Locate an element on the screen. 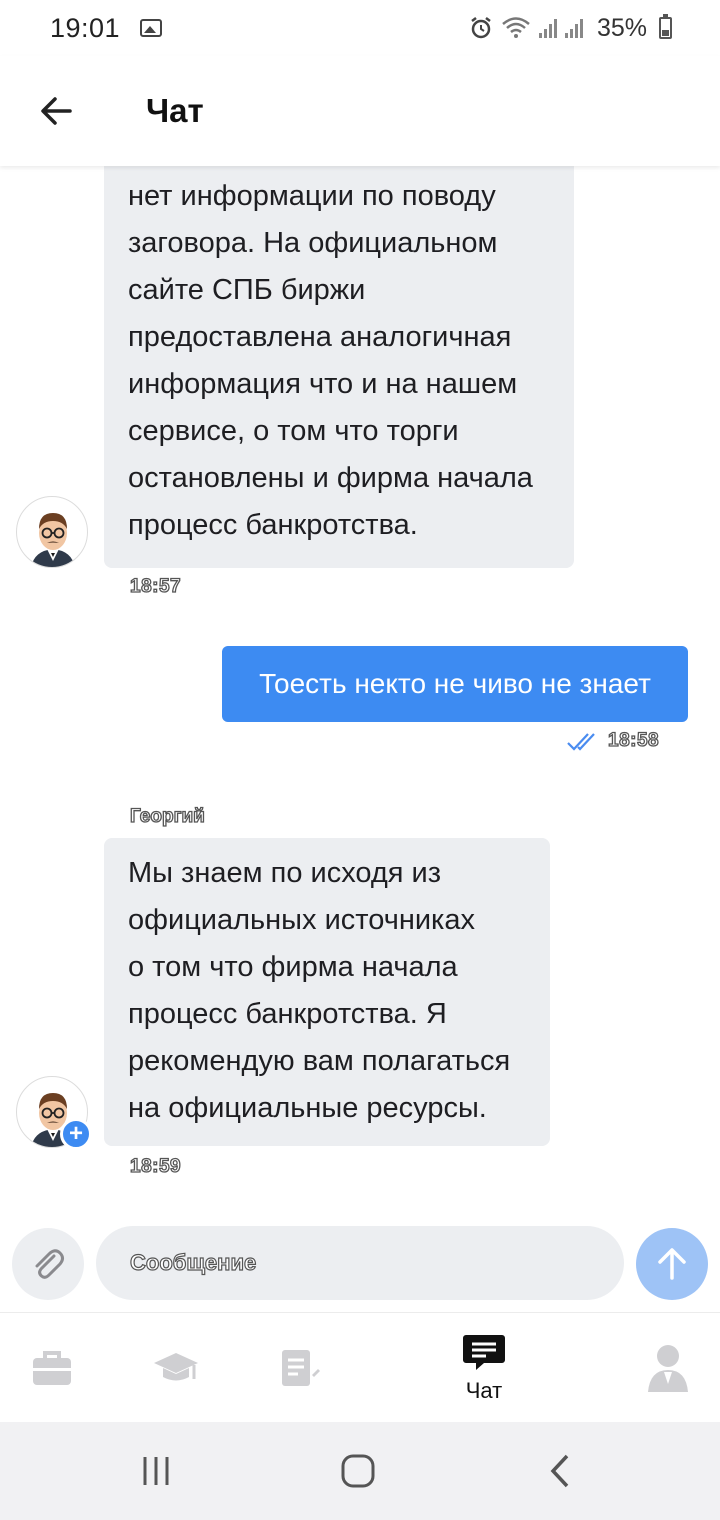 The image size is (720, 1520). gallery-notification-icon is located at coordinates (151, 28).